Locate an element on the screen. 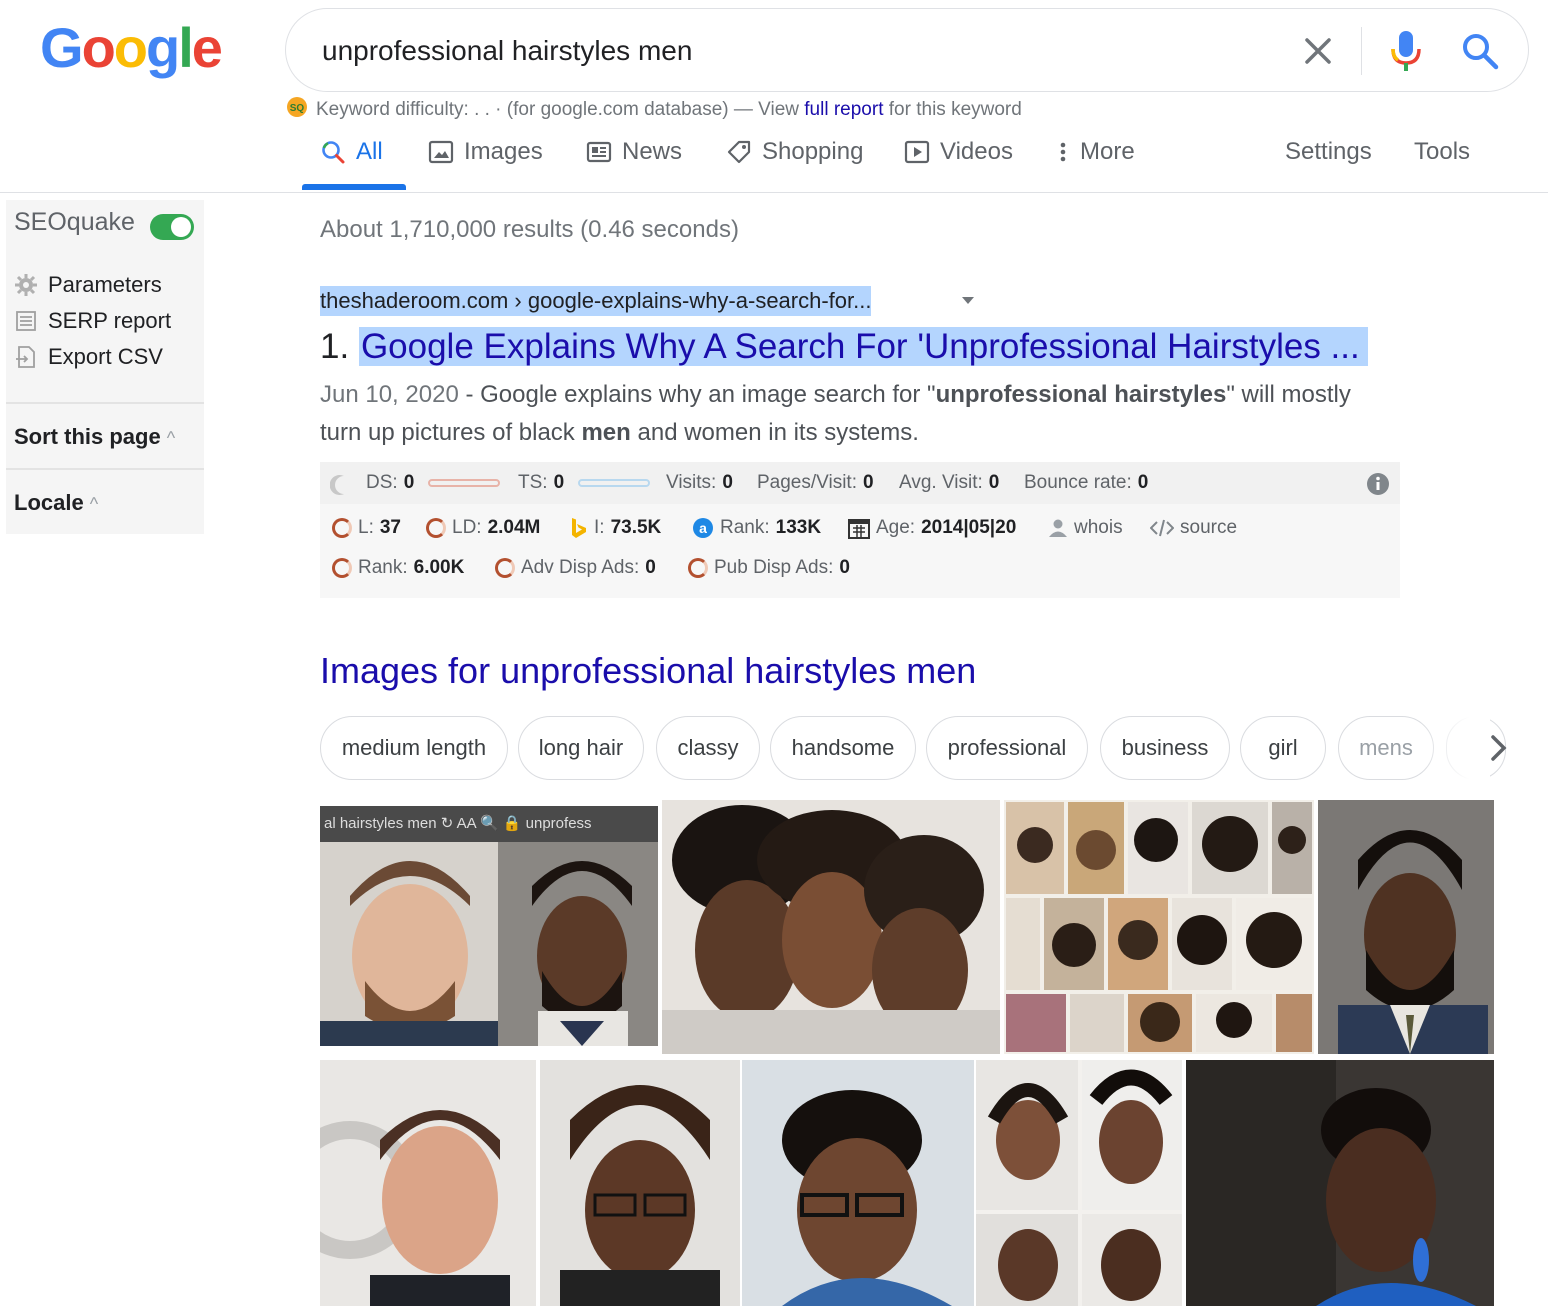 The image size is (1548, 1306). metric-label: TS: is located at coordinates (533, 482).